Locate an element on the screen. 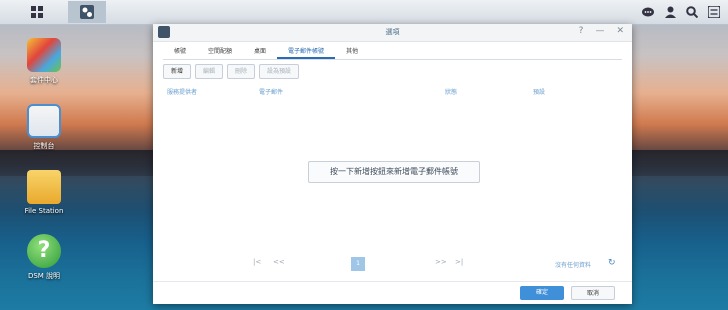 The image size is (728, 310). tab-desktop: 桌面 is located at coordinates (260, 52).